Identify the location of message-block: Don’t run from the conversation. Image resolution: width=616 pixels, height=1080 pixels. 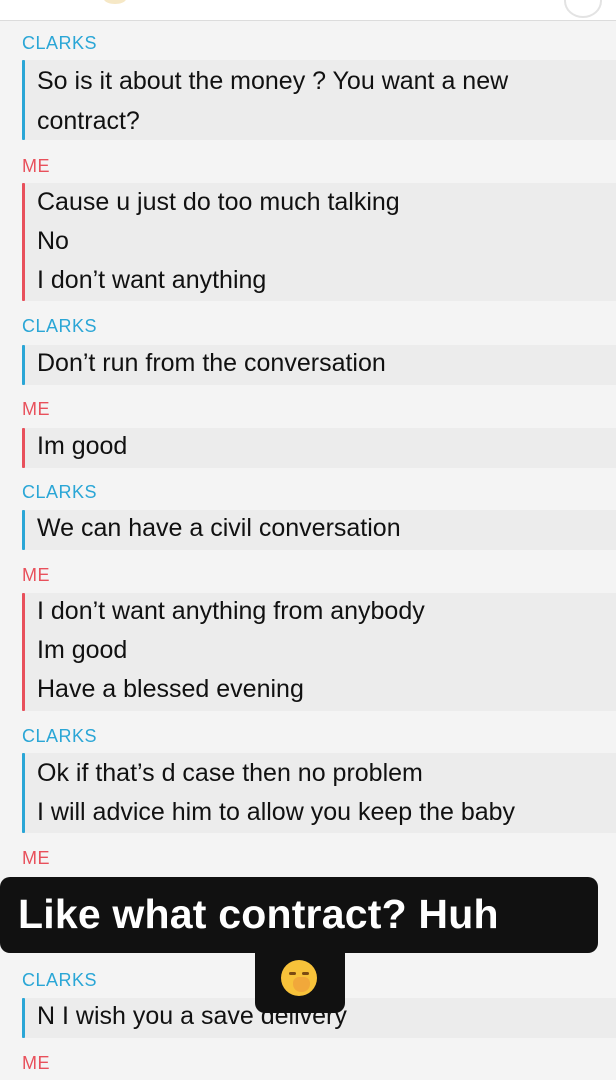
(319, 365).